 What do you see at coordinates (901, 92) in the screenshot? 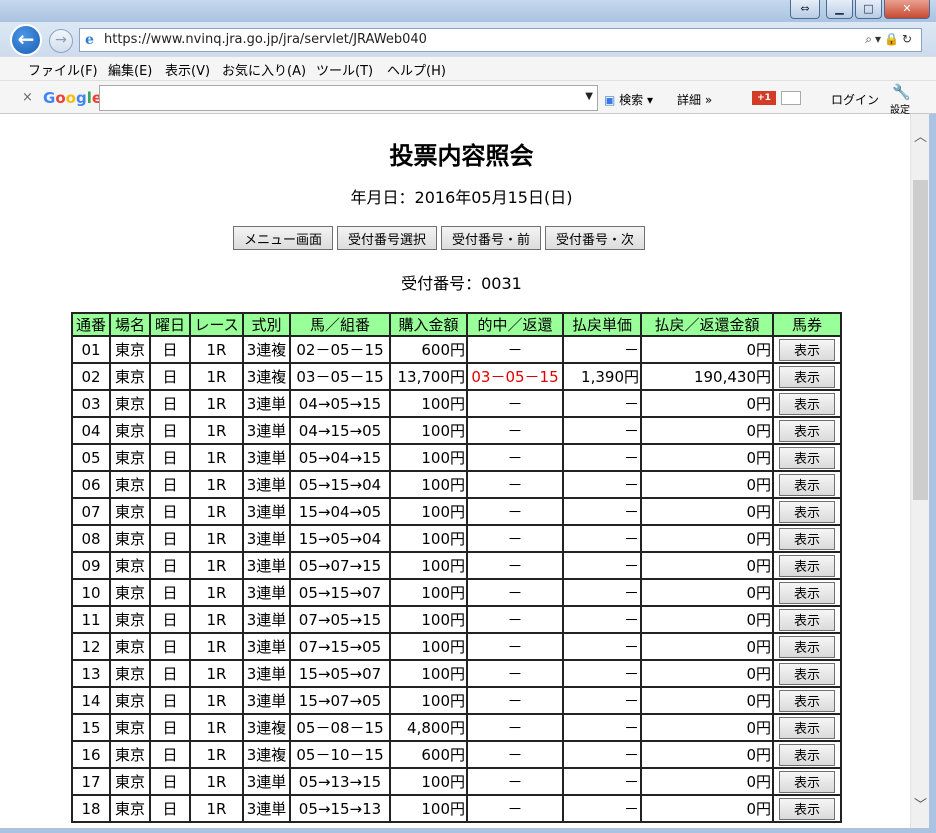
I see `wrench-icon: 🔧` at bounding box center [901, 92].